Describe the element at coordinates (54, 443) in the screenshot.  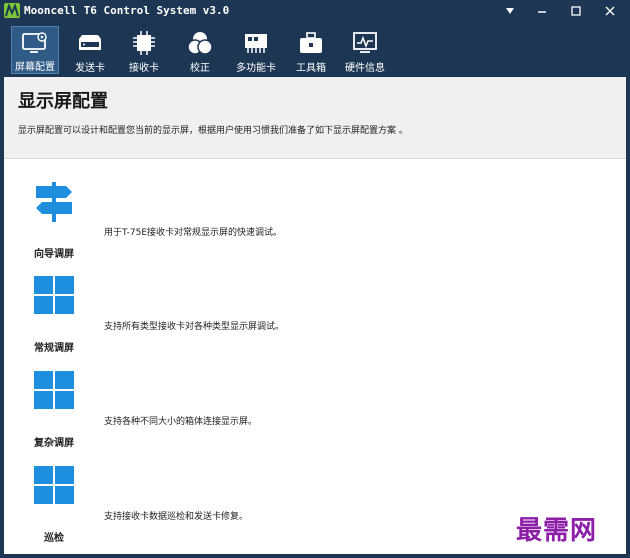
I see `option-name: 复杂调屏` at that location.